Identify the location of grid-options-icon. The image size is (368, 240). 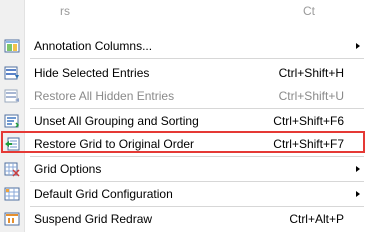
(12, 169).